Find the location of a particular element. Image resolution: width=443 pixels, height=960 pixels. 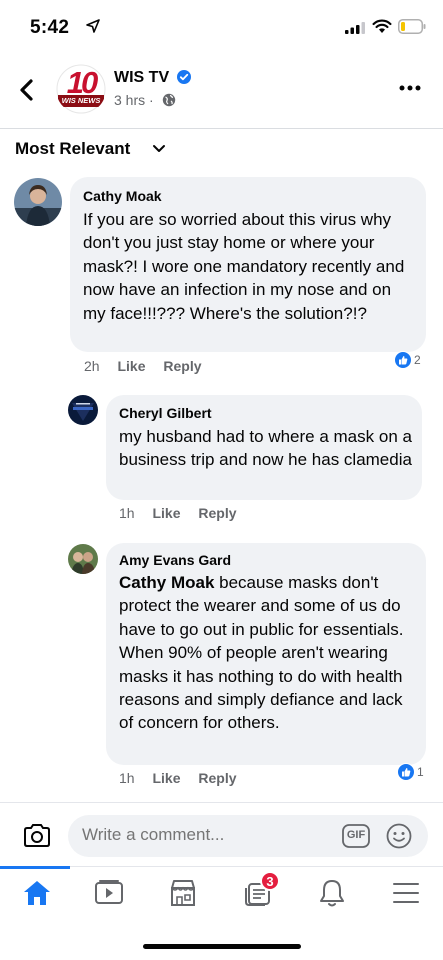

comment-actions: 2h Like Reply is located at coordinates (150, 366).